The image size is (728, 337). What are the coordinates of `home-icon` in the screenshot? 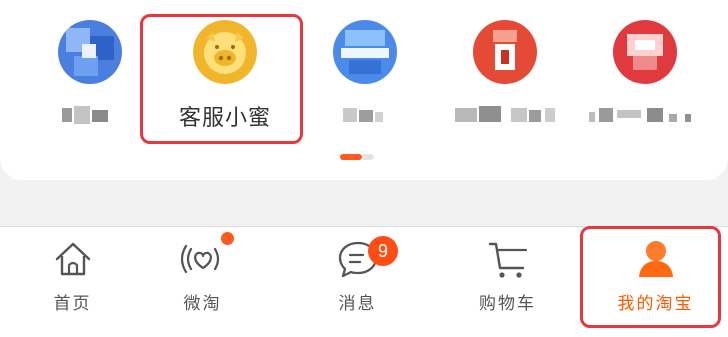 It's located at (73, 259).